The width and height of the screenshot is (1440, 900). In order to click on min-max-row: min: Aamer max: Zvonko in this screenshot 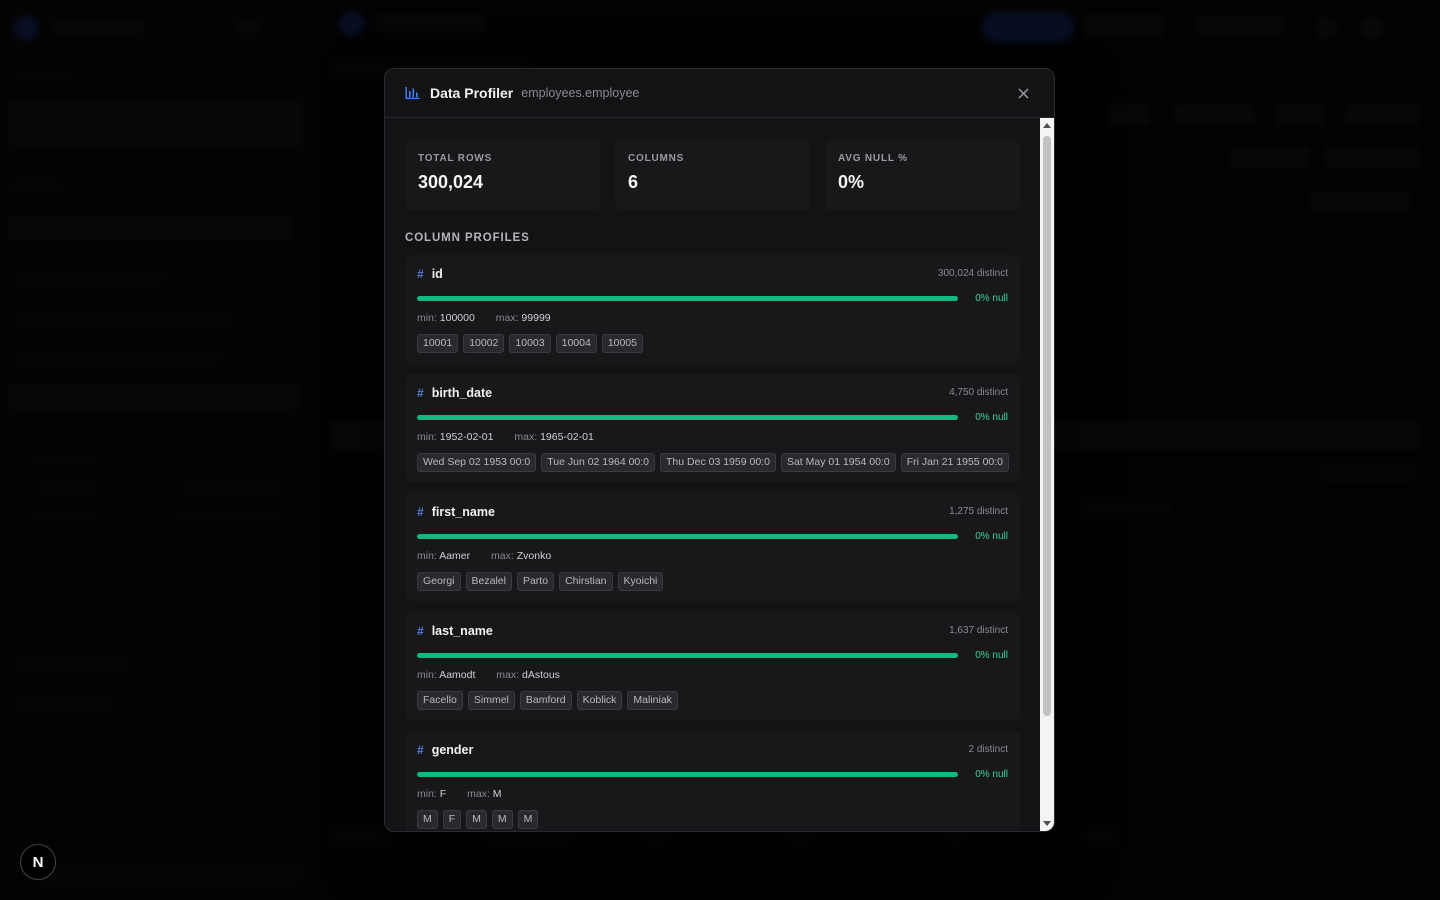, I will do `click(712, 557)`.